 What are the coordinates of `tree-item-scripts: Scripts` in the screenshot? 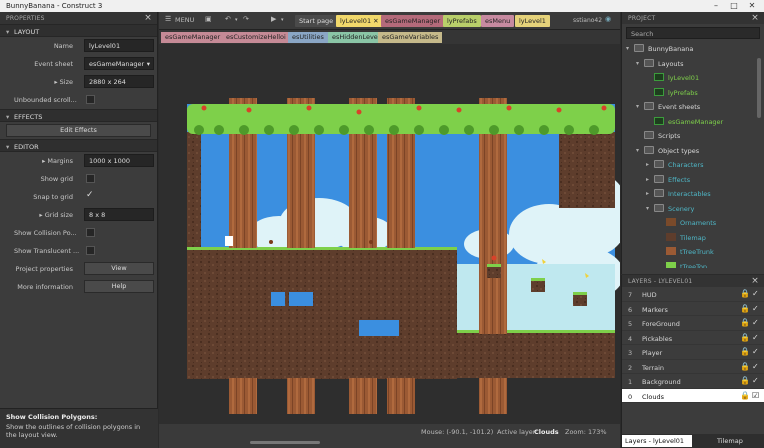 It's located at (693, 136).